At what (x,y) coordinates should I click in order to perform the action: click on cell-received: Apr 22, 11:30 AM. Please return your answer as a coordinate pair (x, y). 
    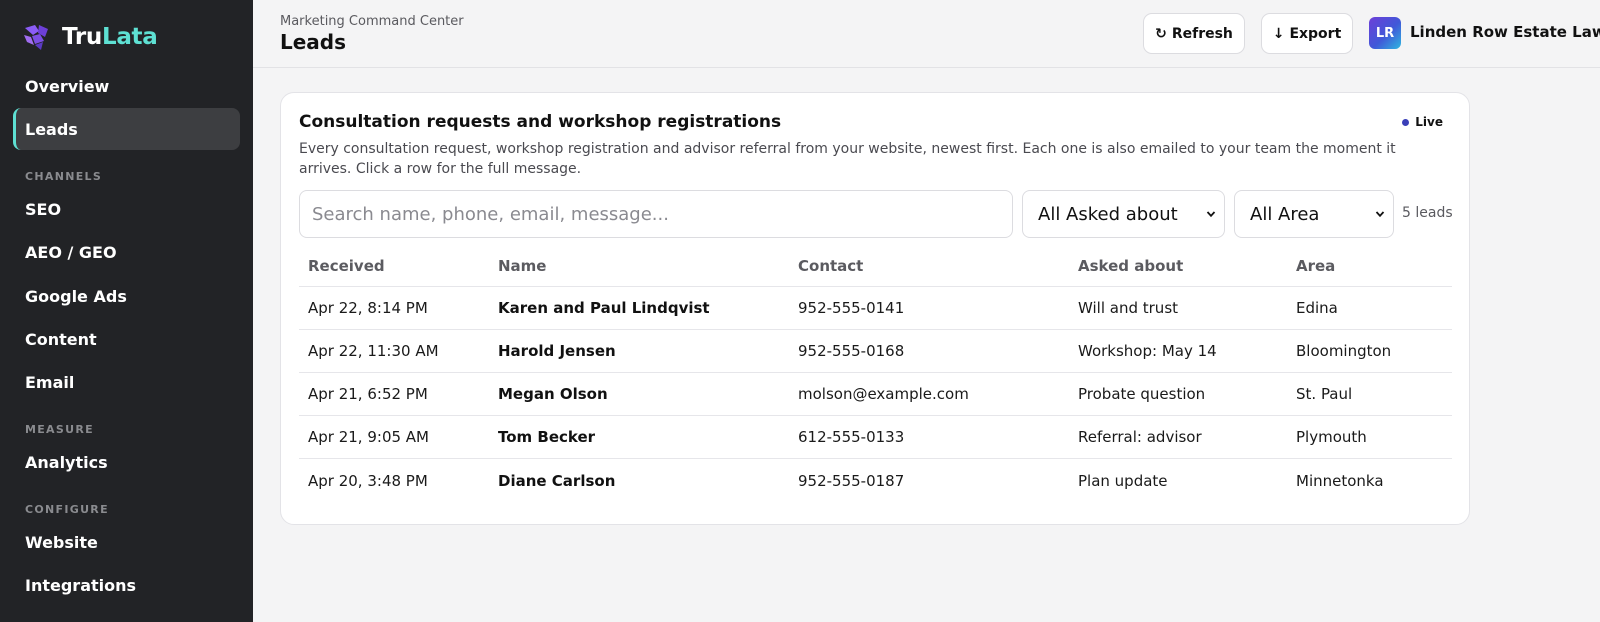
    Looking at the image, I should click on (373, 351).